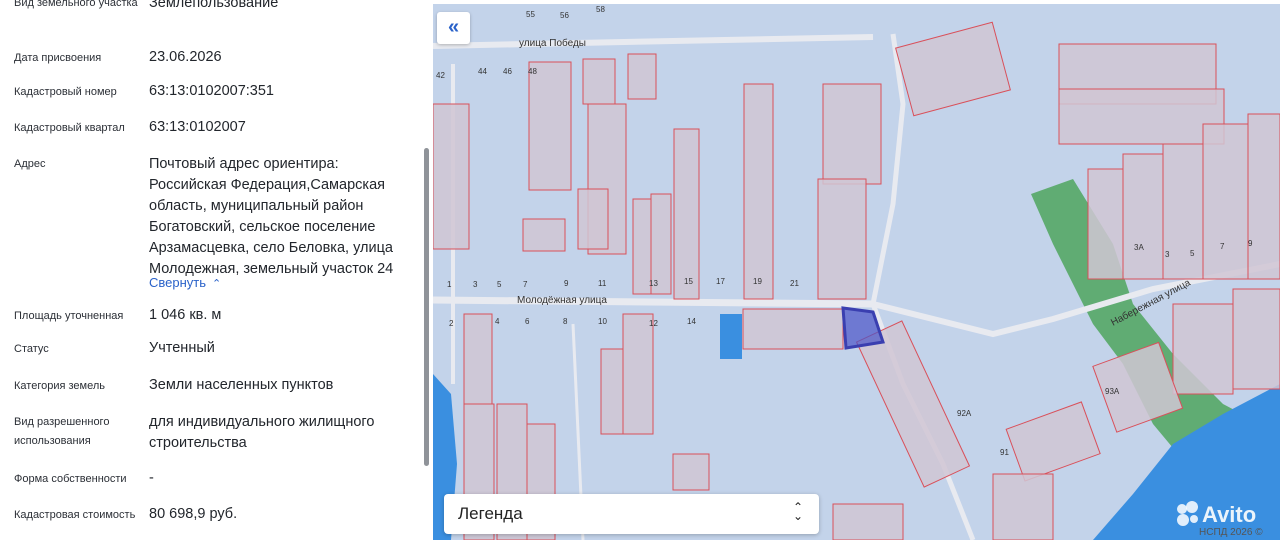 Image resolution: width=1280 pixels, height=542 pixels. I want to click on panel-scrollbar, so click(426, 307).